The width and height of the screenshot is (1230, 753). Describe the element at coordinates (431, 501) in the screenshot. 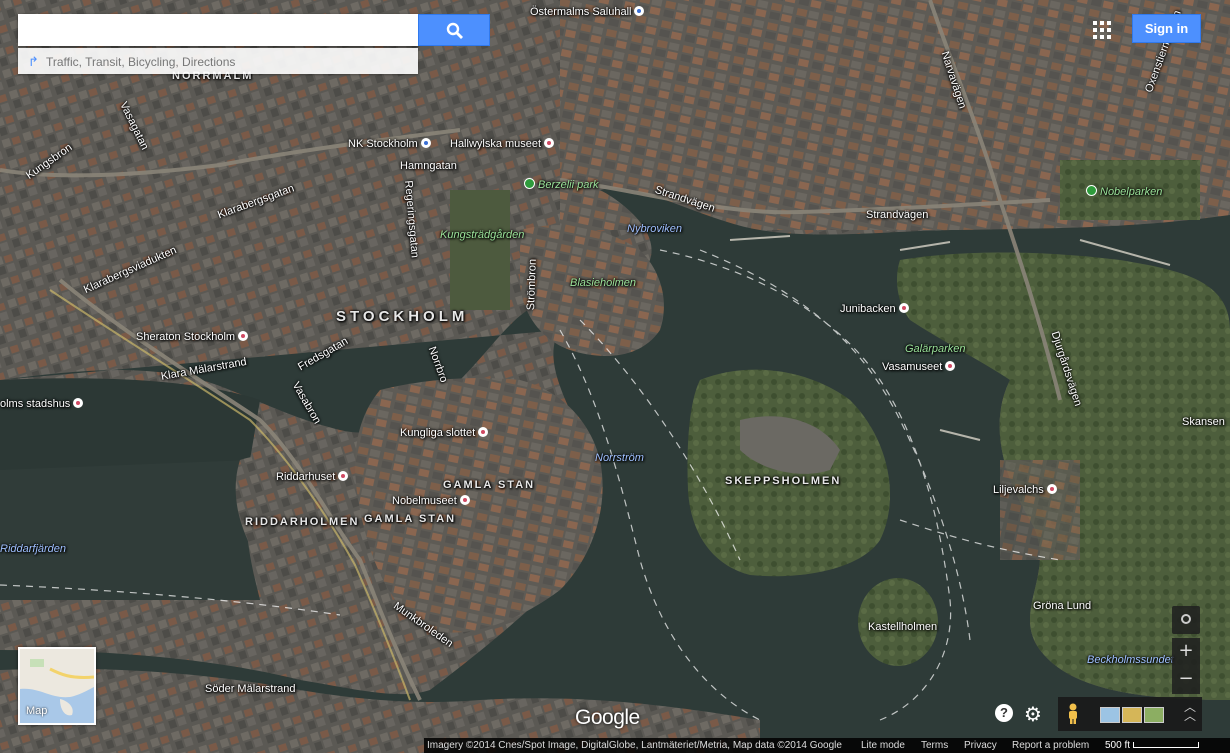

I see `place-nobelmuseet: Nobelmuseet` at that location.